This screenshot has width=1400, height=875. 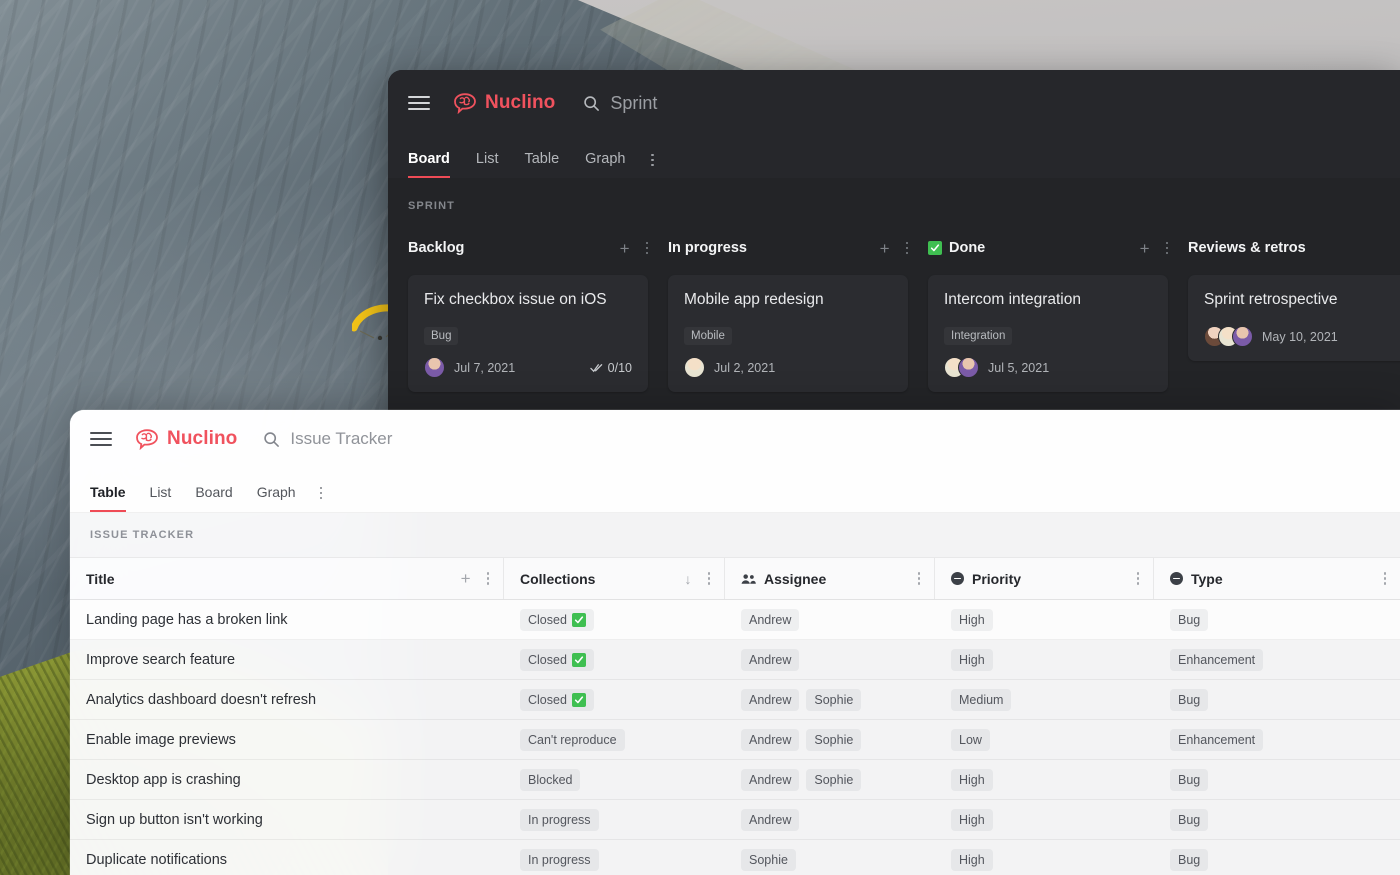 I want to click on search-box: Issue Tracker, so click(x=327, y=439).